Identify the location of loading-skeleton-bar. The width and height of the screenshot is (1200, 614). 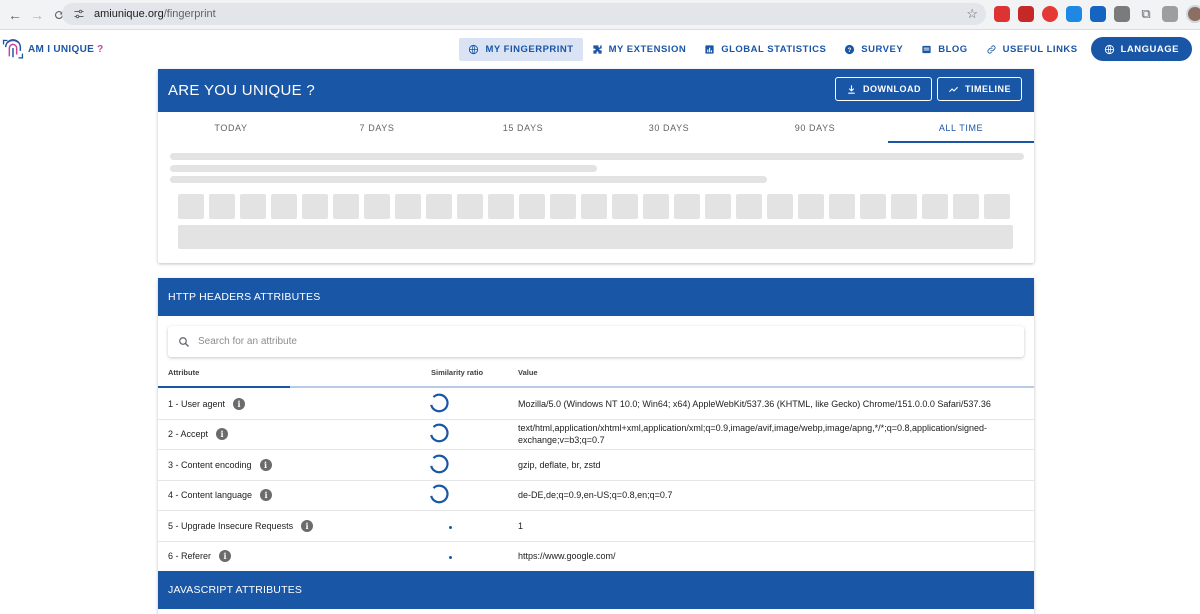
(595, 237).